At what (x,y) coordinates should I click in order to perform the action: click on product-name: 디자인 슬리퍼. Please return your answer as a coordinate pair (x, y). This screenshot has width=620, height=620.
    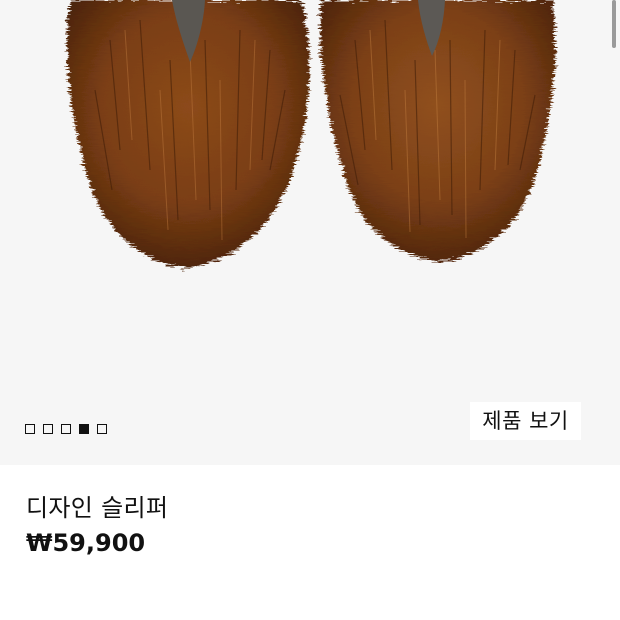
    Looking at the image, I should click on (97, 508).